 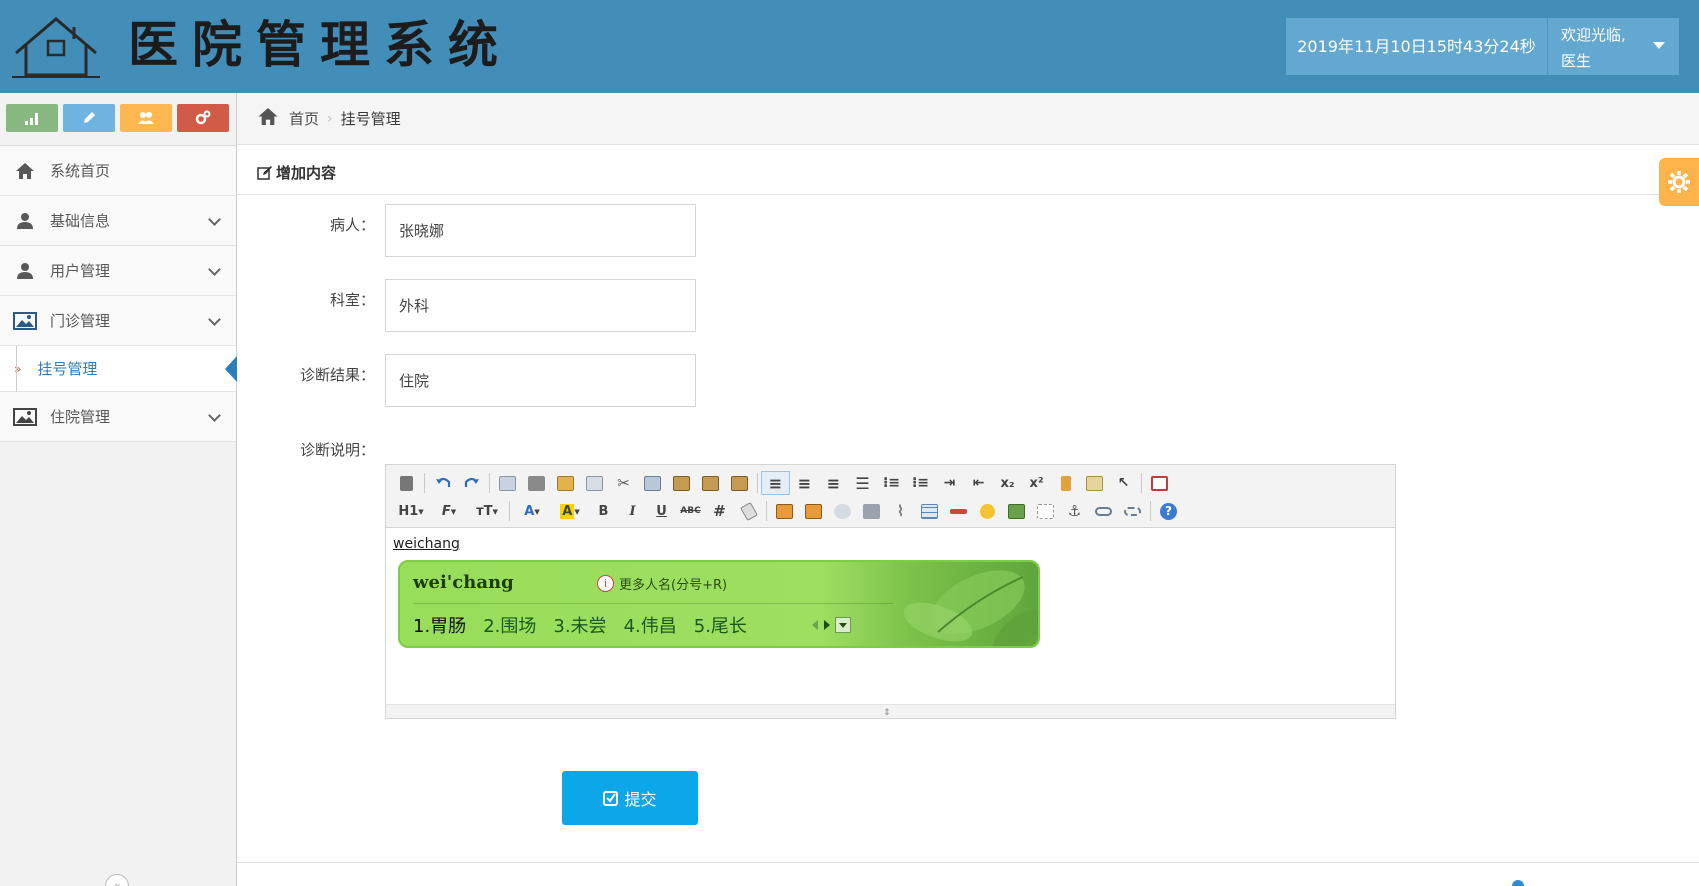 I want to click on unlink-icon, so click(x=1132, y=511).